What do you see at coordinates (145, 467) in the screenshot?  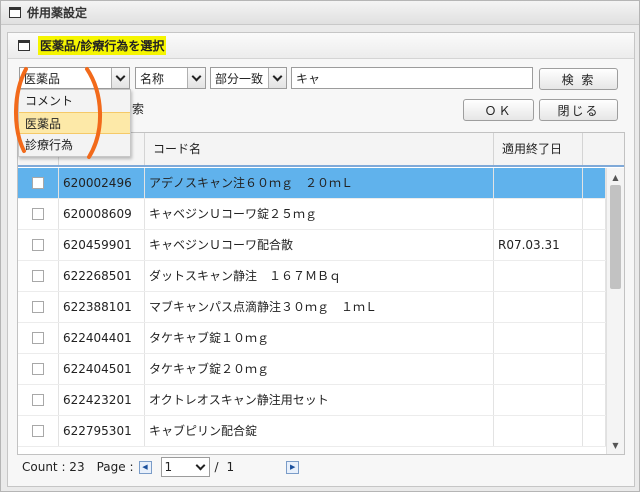 I see `prev-page-icon: ◀` at bounding box center [145, 467].